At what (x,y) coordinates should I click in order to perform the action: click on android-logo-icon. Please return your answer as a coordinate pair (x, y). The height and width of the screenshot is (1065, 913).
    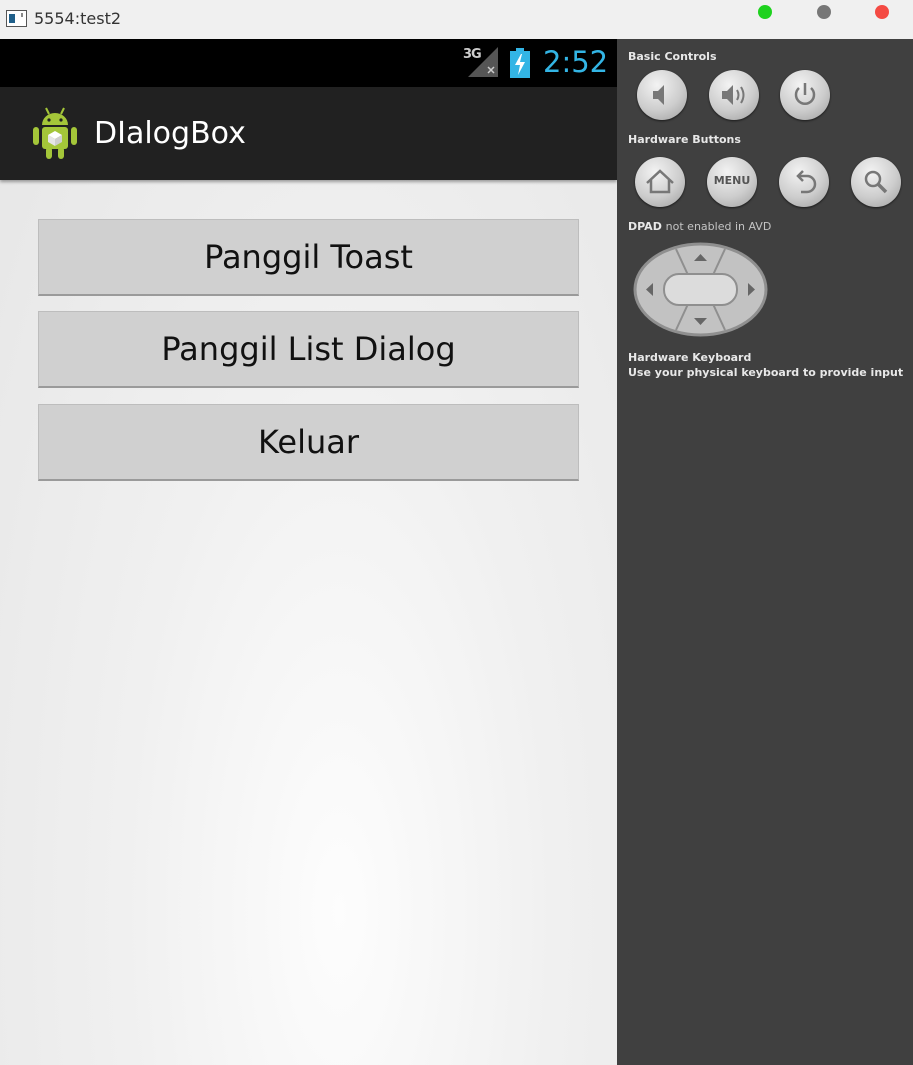
    Looking at the image, I should click on (55, 133).